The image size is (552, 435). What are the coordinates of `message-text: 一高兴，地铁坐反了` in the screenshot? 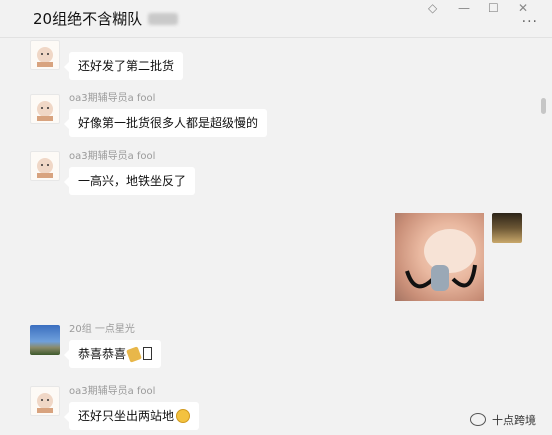 It's located at (132, 181).